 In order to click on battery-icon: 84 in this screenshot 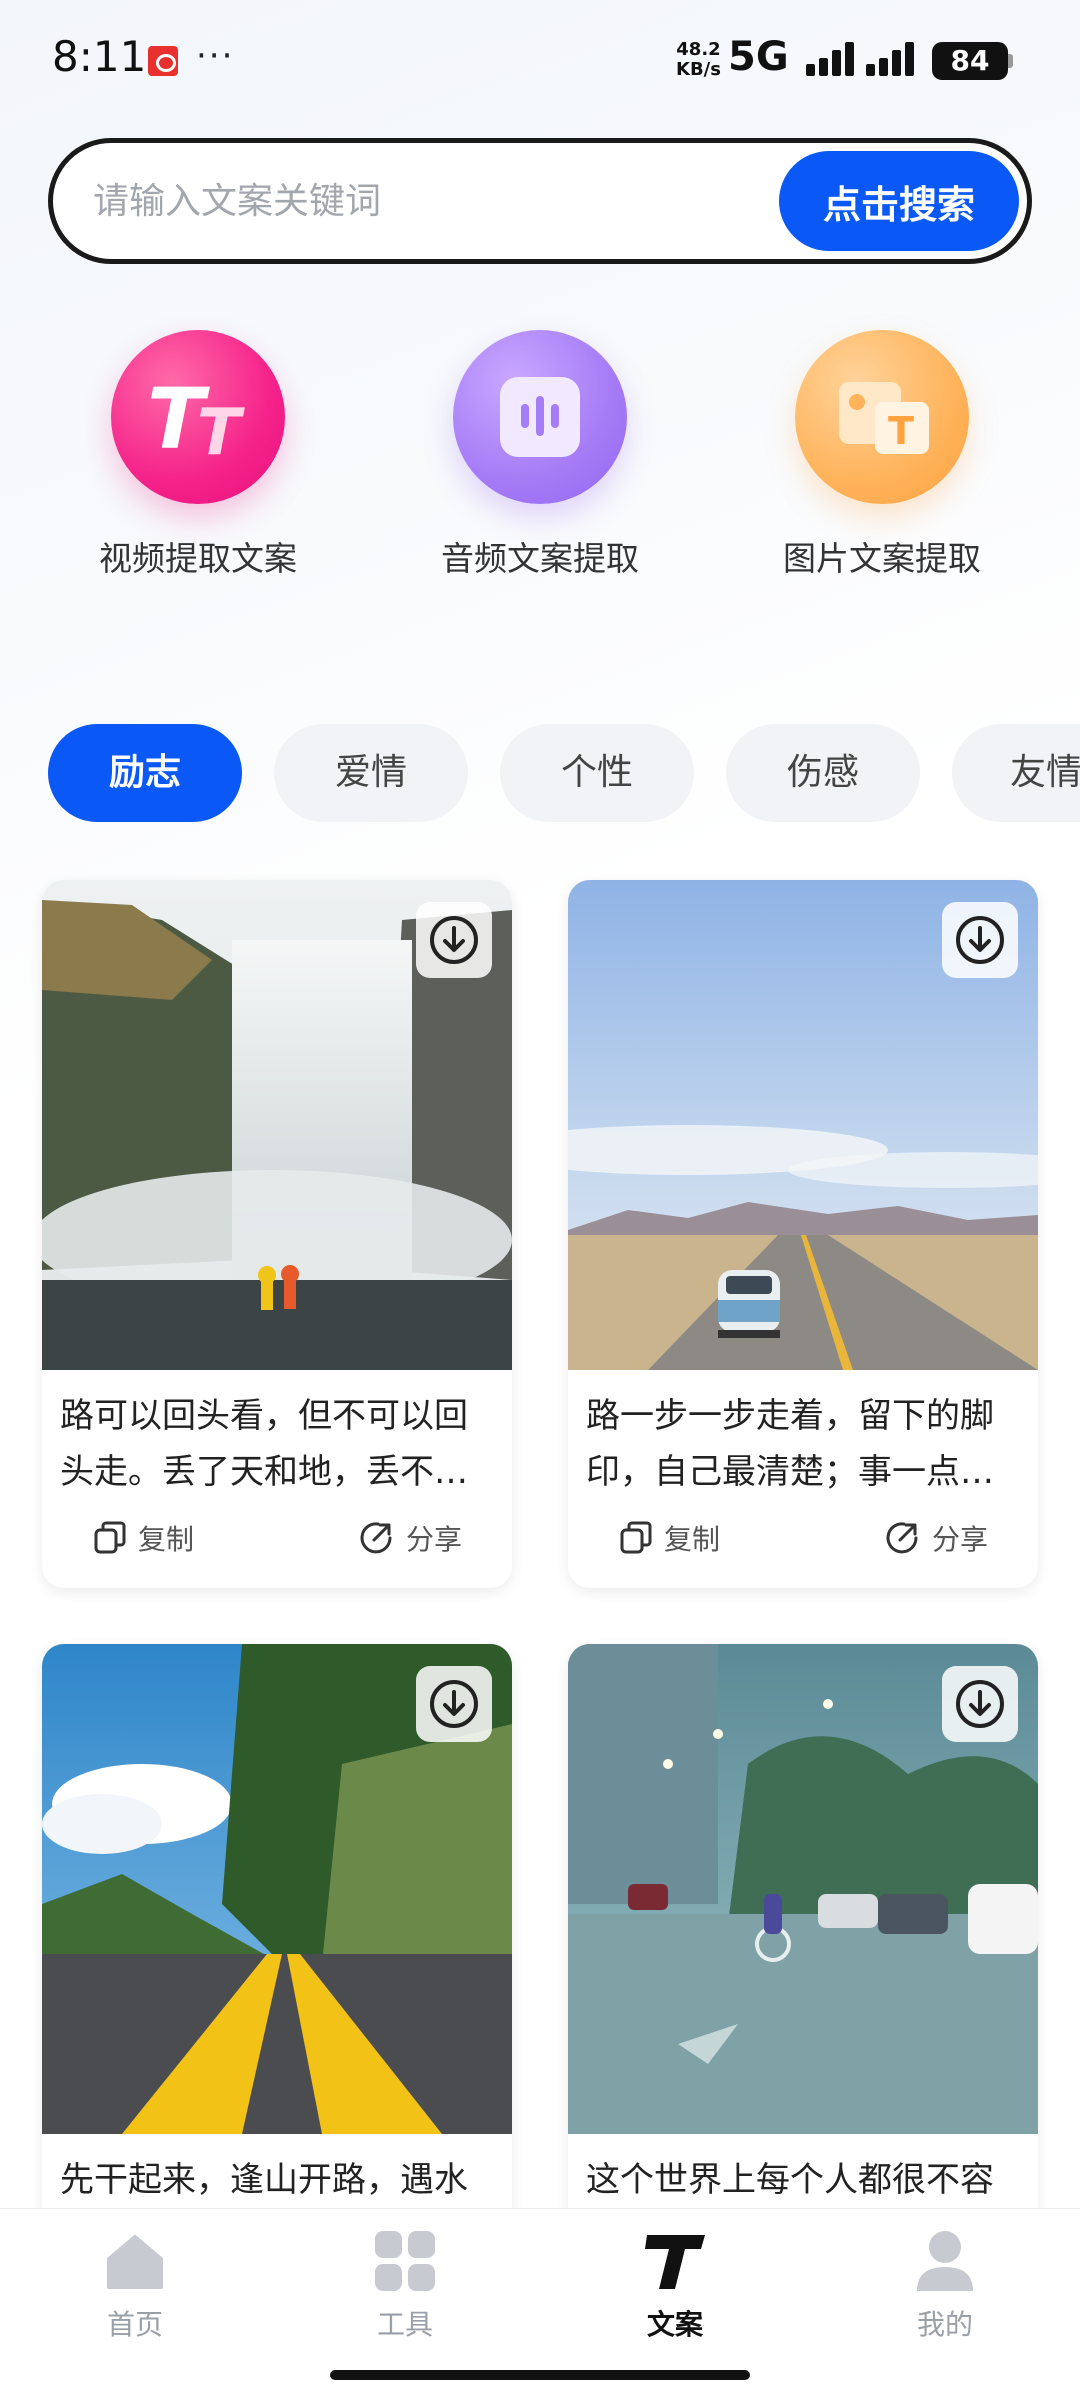, I will do `click(970, 61)`.